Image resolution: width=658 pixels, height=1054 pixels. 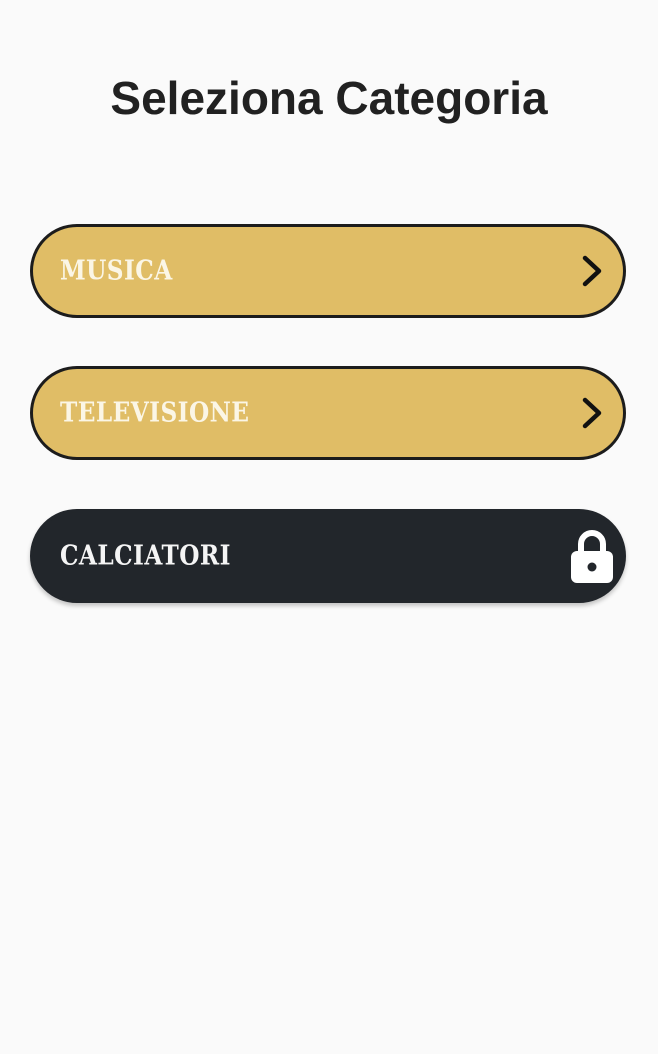 I want to click on category-button-calciatori: CALCIATORI, so click(x=328, y=556).